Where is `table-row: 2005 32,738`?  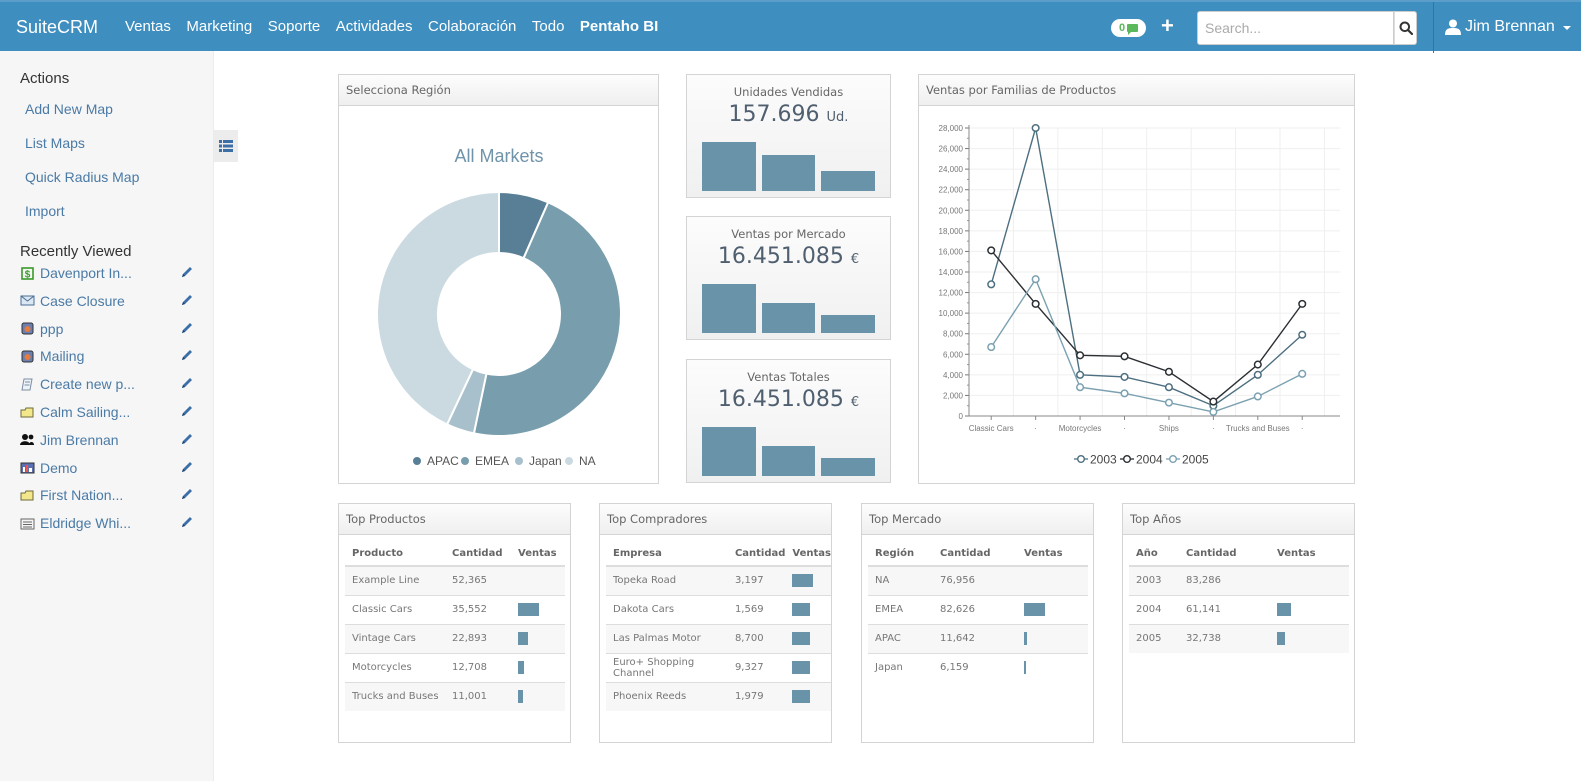
table-row: 2005 32,738 is located at coordinates (1239, 638).